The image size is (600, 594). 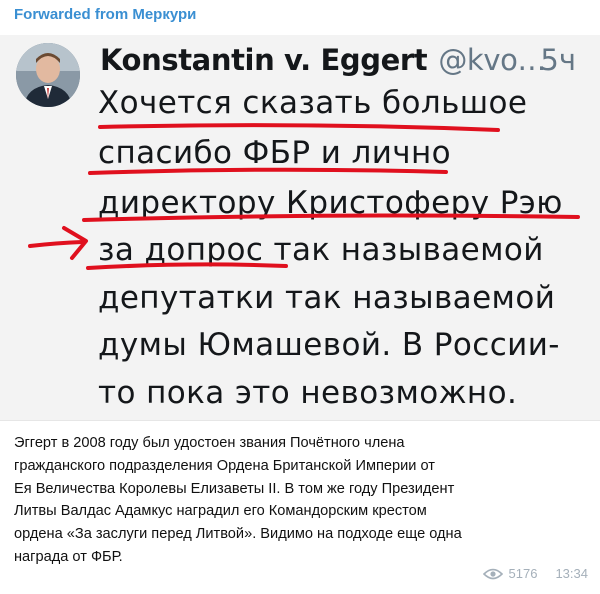 I want to click on tweet-text-line: депутатки так называемой, so click(x=327, y=298).